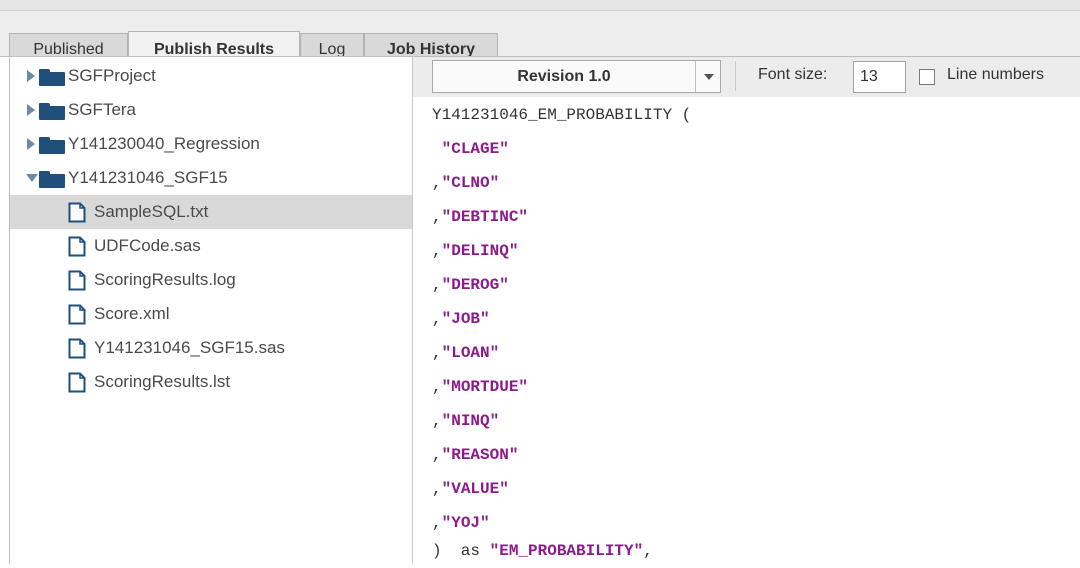 The width and height of the screenshot is (1080, 568). What do you see at coordinates (151, 211) in the screenshot?
I see `tree-item-label: SampleSQL.txt` at bounding box center [151, 211].